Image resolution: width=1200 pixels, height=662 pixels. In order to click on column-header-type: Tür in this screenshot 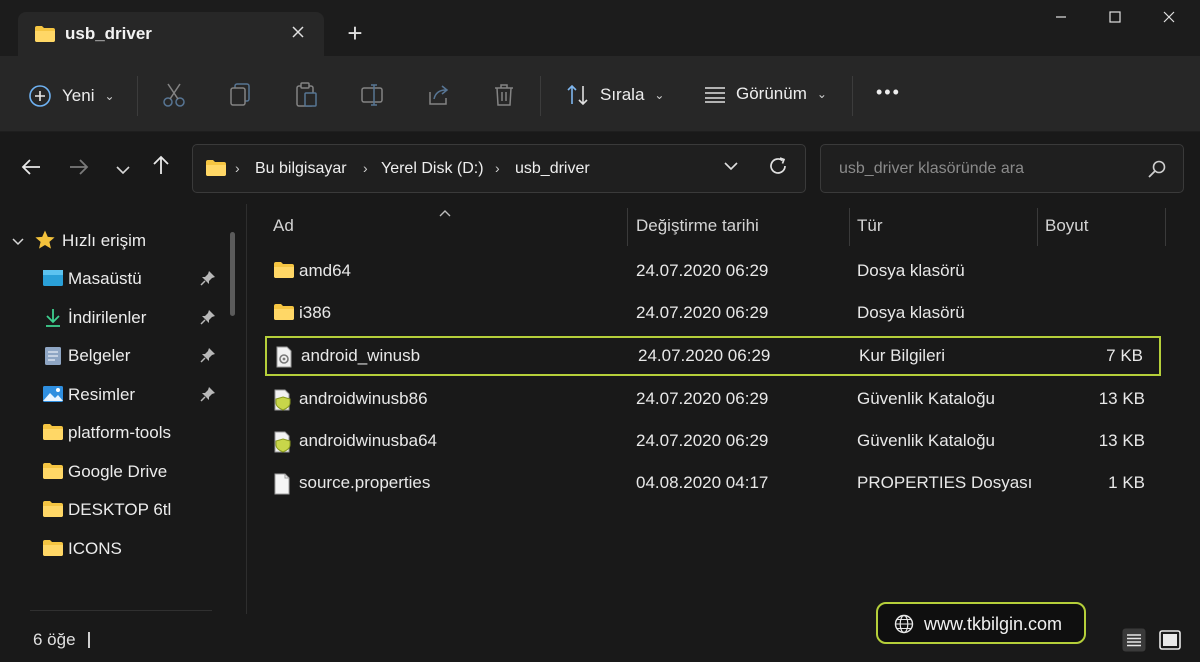, I will do `click(870, 226)`.